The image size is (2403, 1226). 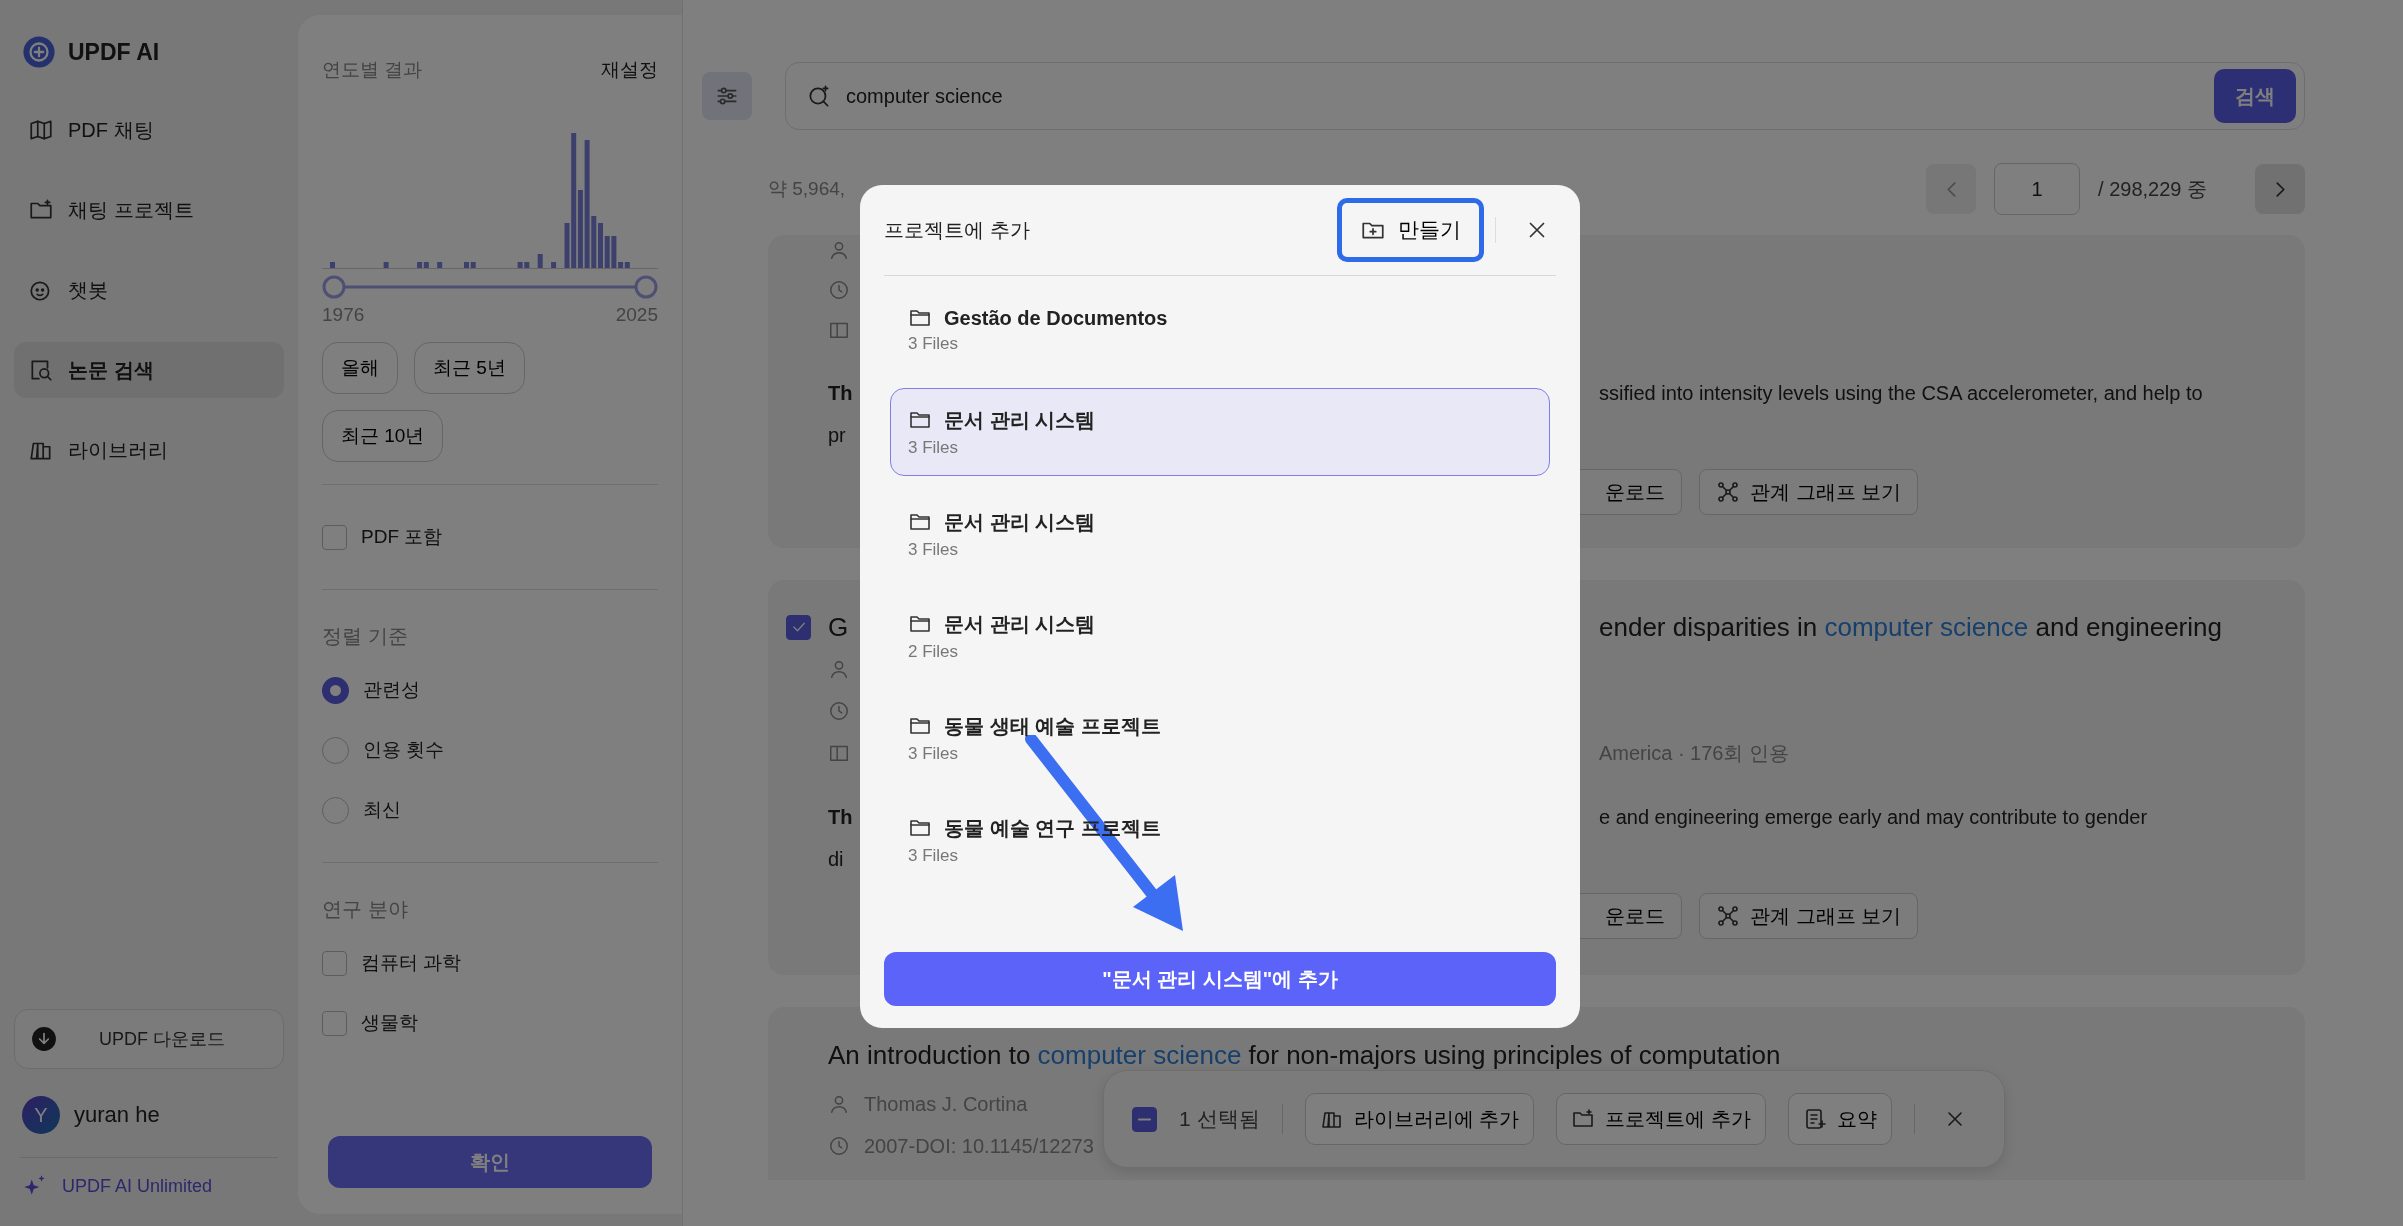 I want to click on download-button: UPDF 다운로드, so click(x=149, y=1039).